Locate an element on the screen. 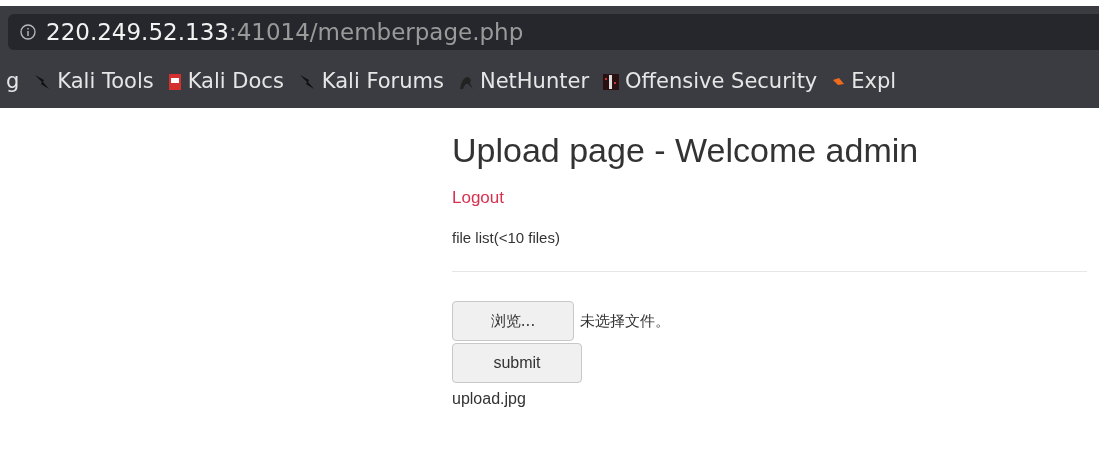 The height and width of the screenshot is (472, 1099). bookmark-link: NetHunter is located at coordinates (523, 82).